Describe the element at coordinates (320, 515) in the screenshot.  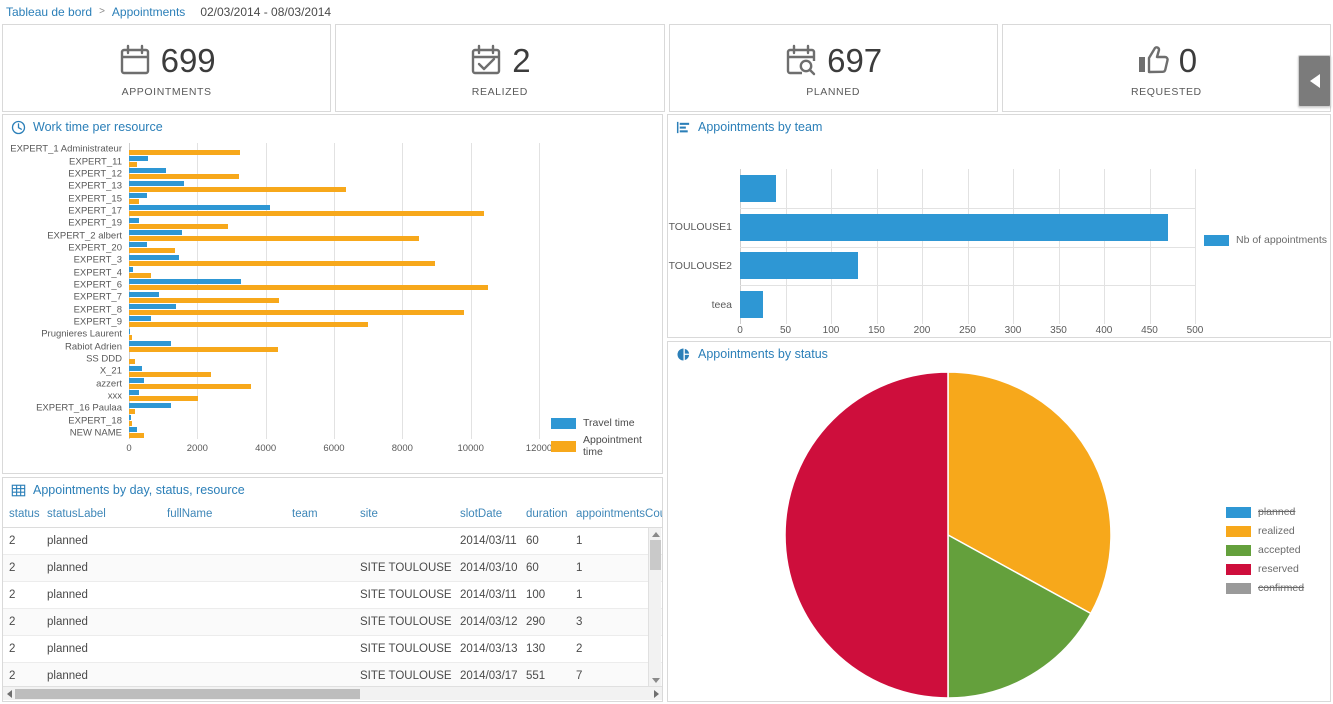
I see `table-column-header: team` at that location.